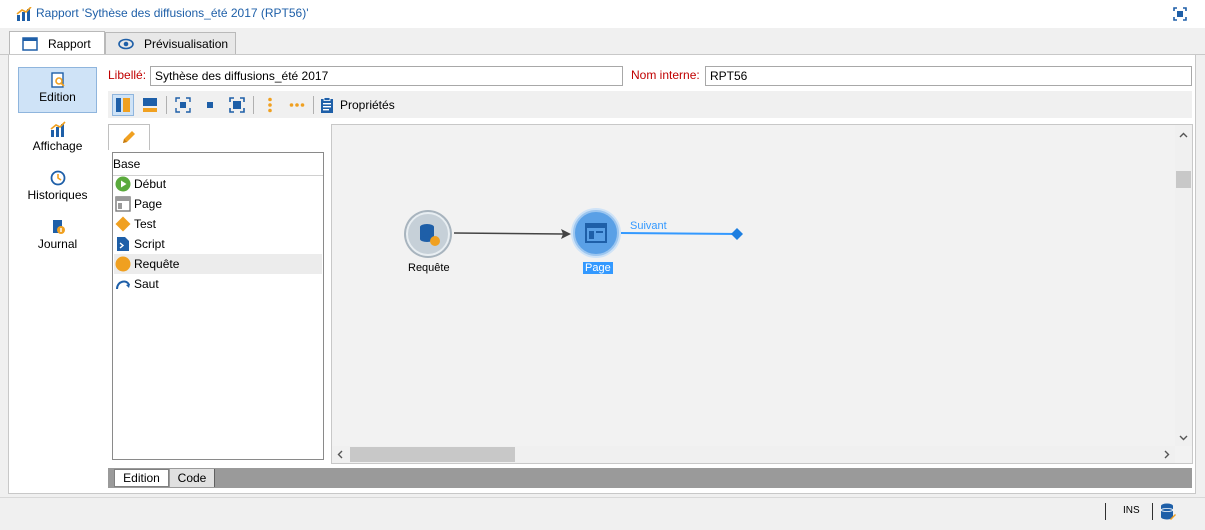 This screenshot has width=1205, height=530. What do you see at coordinates (57, 195) in the screenshot?
I see `nav-item-historiques-label: Historiques` at bounding box center [57, 195].